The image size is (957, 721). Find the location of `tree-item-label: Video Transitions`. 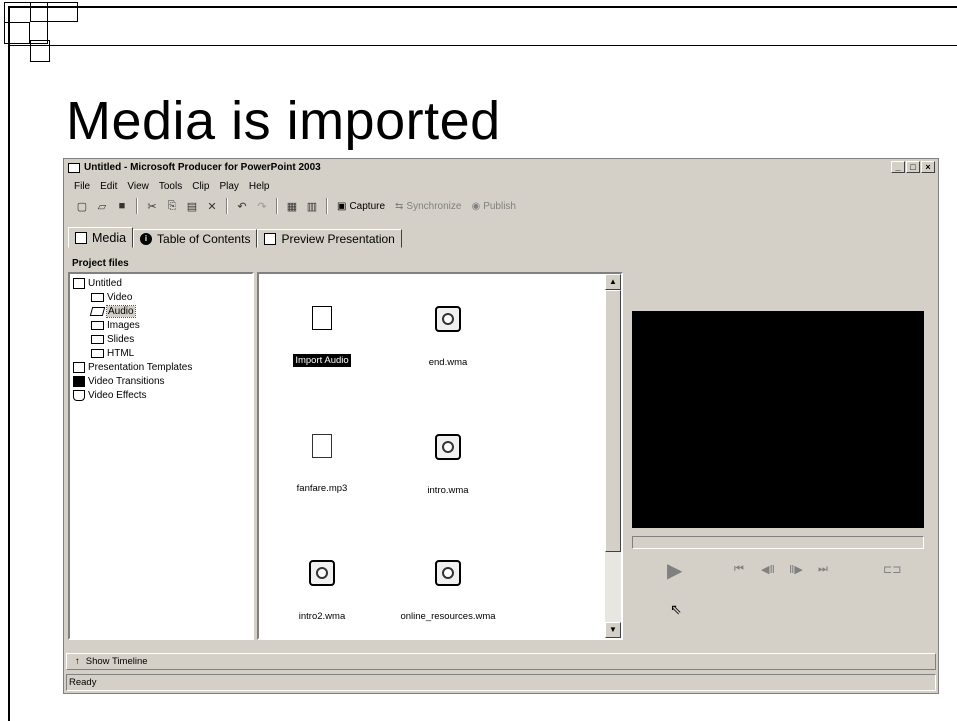

tree-item-label: Video Transitions is located at coordinates (126, 381).